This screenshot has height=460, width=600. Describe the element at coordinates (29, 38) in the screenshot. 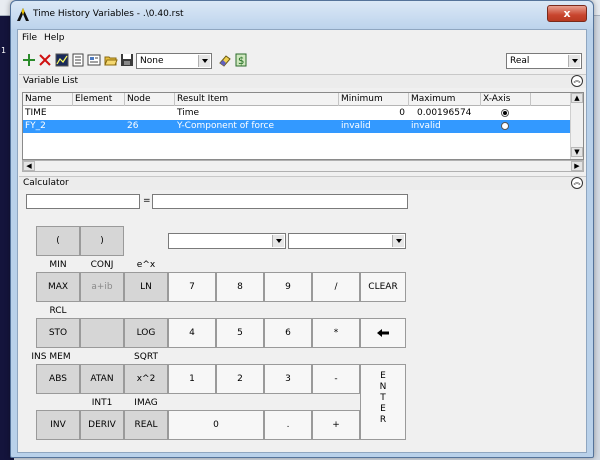

I see `menu-file: File` at that location.